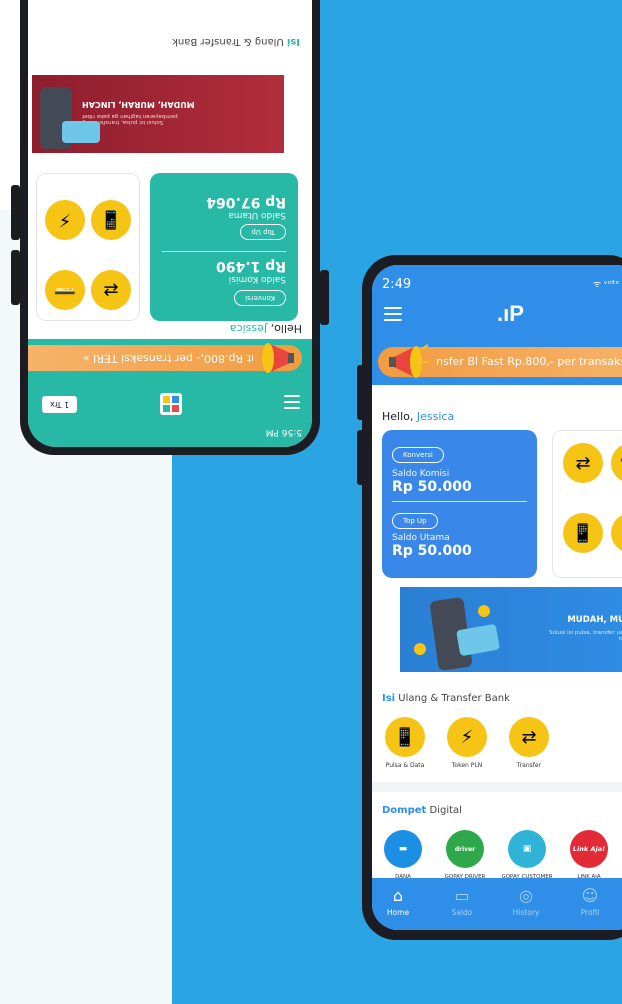  Describe the element at coordinates (529, 765) in the screenshot. I see `service-label: Transfer` at that location.